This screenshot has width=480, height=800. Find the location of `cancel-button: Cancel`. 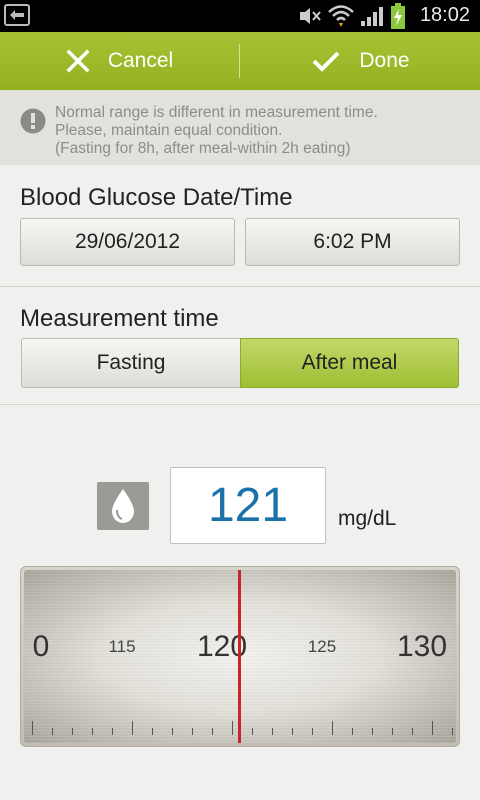

cancel-button: Cancel is located at coordinates (119, 61).